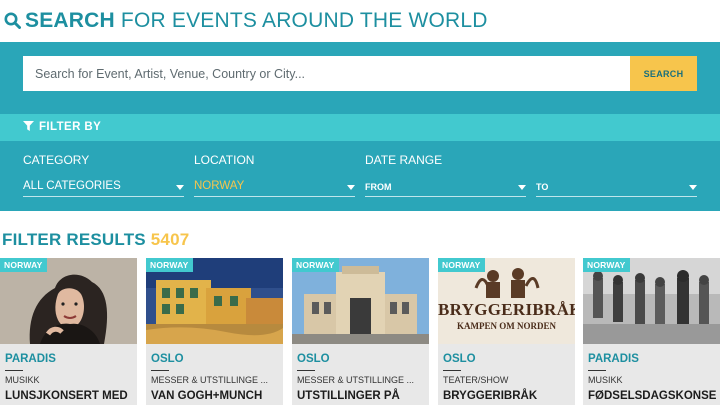 The width and height of the screenshot is (720, 405). What do you see at coordinates (72, 186) in the screenshot?
I see `category-value: ALL CATEGORIES` at bounding box center [72, 186].